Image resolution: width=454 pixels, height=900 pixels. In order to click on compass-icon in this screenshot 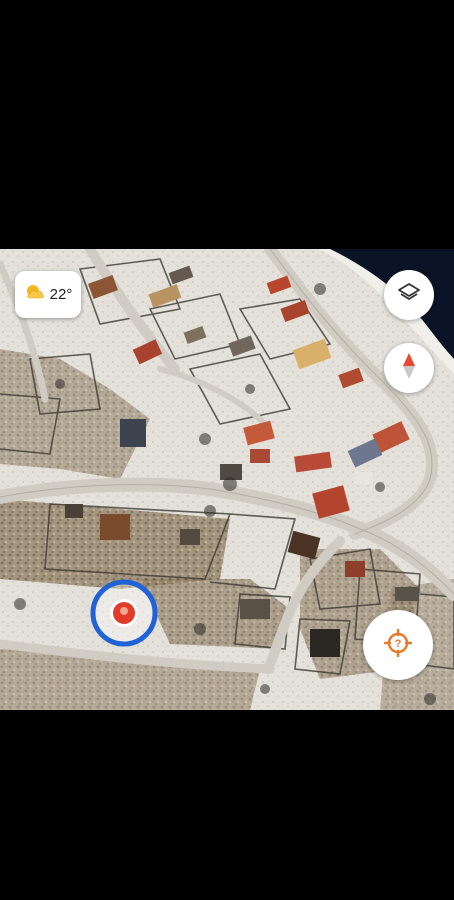, I will do `click(409, 368)`.